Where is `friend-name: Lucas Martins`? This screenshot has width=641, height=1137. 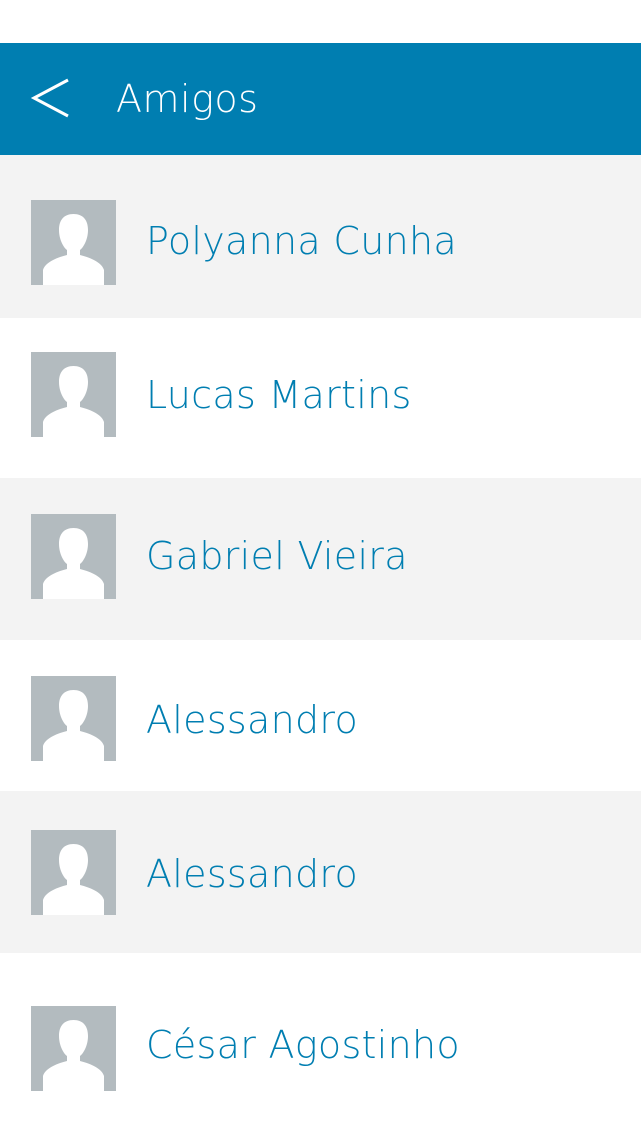 friend-name: Lucas Martins is located at coordinates (279, 395).